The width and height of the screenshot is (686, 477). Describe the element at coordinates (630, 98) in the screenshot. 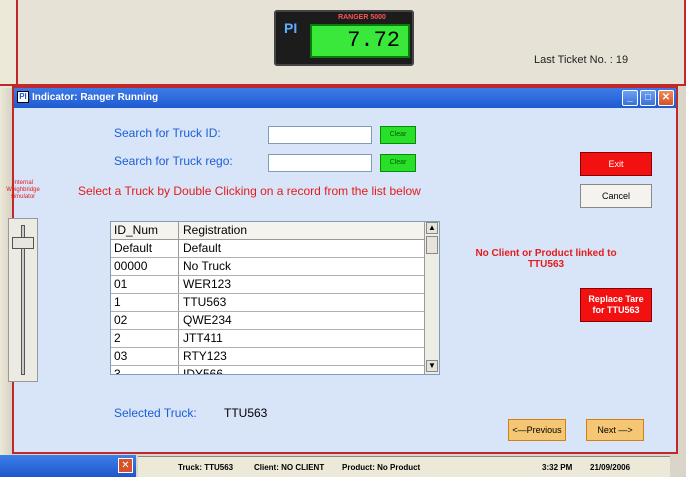

I see `minimize-button: _` at that location.